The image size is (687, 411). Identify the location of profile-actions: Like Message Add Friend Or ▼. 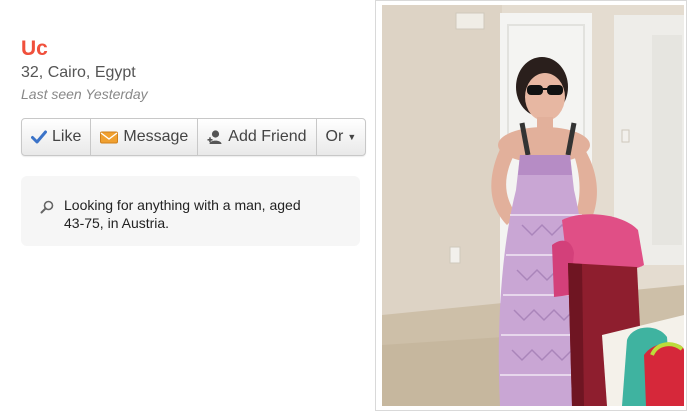
(194, 137).